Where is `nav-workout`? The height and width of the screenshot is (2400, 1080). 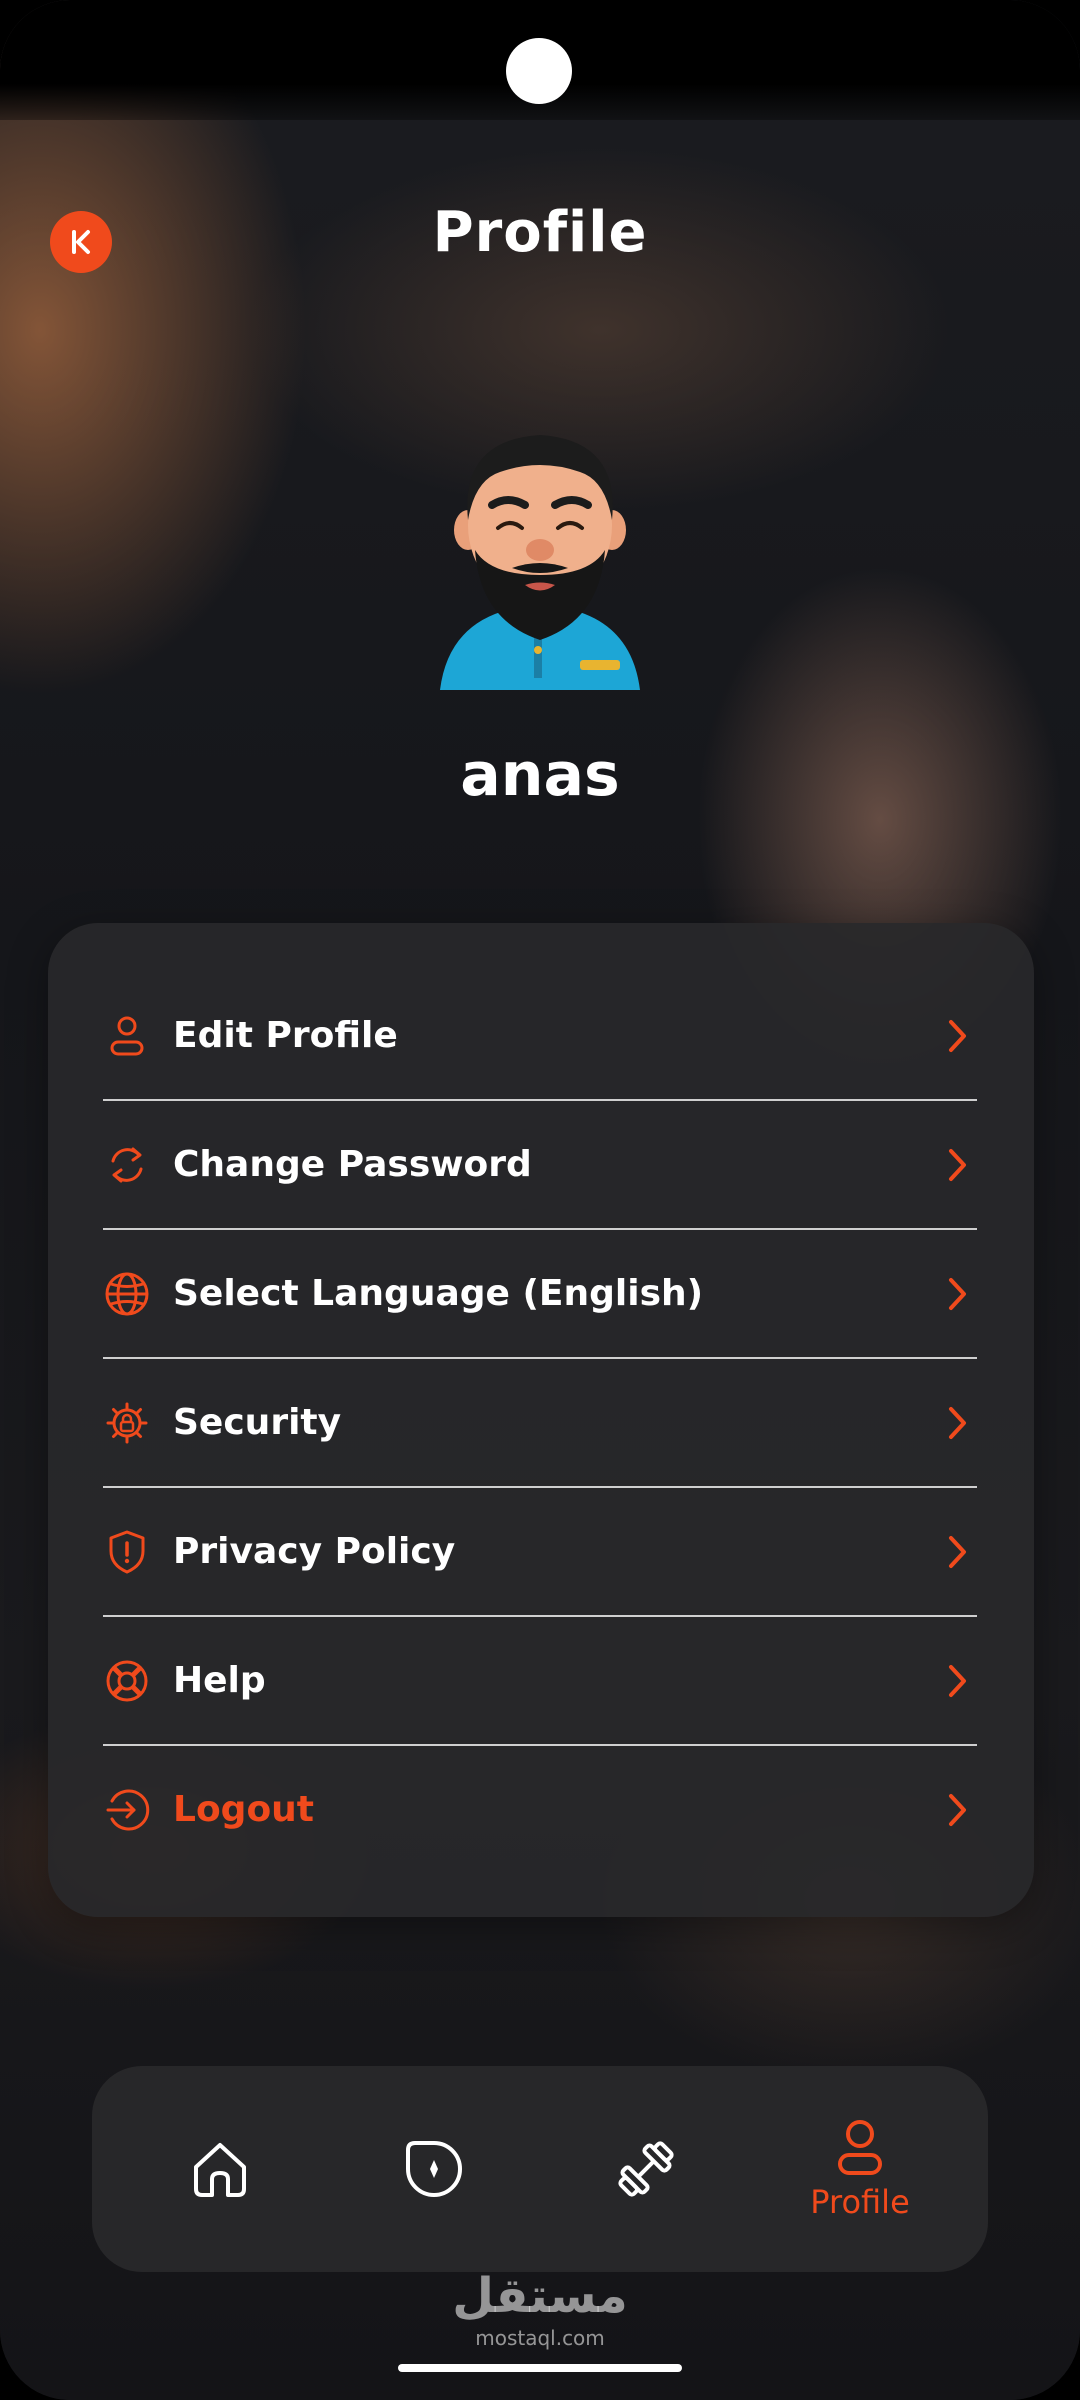
nav-workout is located at coordinates (646, 2169).